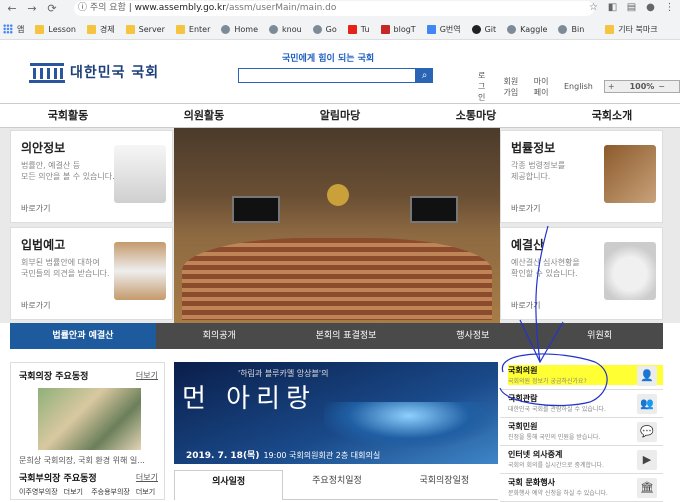 This screenshot has height=502, width=680. Describe the element at coordinates (581, 404) in the screenshot. I see `quick-link-item: 국회관람 대한민국 국회를 관람하실 수 있습니다. 👥` at that location.